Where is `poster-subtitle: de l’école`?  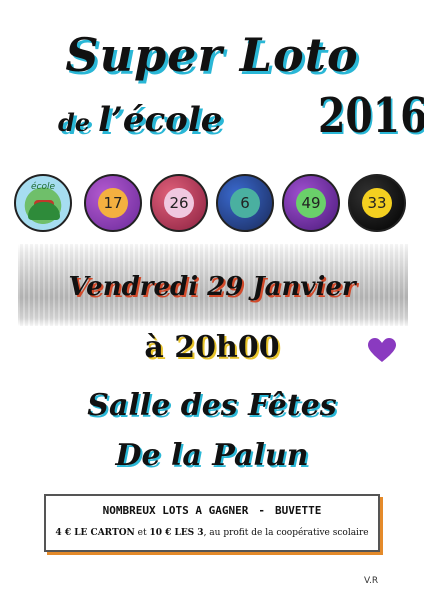 poster-subtitle: de l’école is located at coordinates (140, 120).